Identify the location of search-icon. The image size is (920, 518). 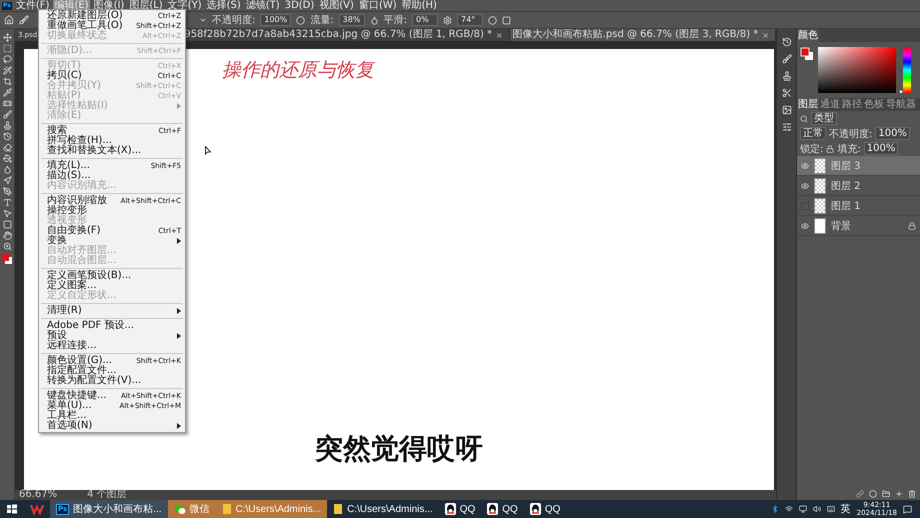
(804, 118).